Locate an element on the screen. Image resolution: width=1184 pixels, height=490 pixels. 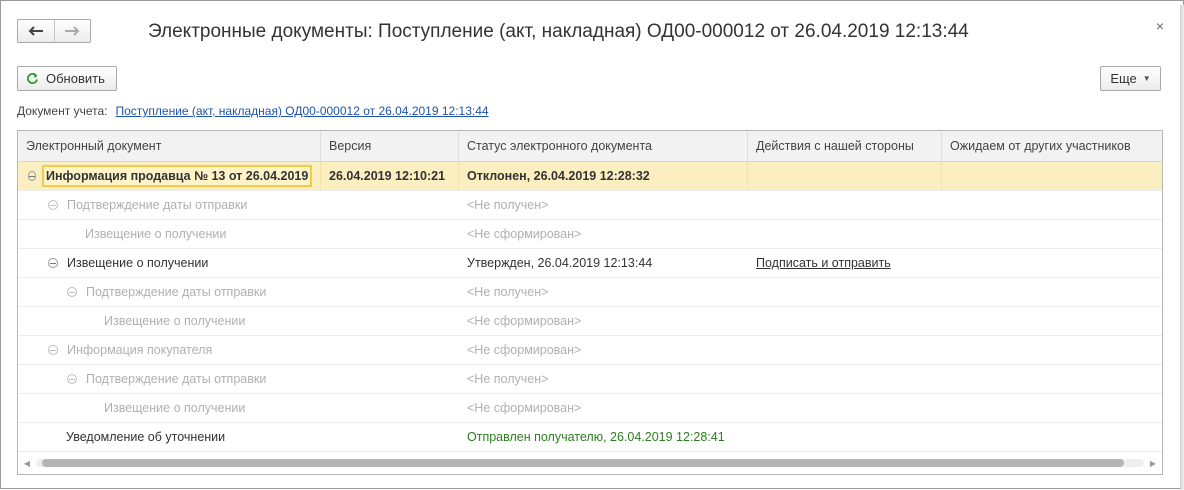
column-header-awaiting: Ожидаем от других участников is located at coordinates (1052, 146).